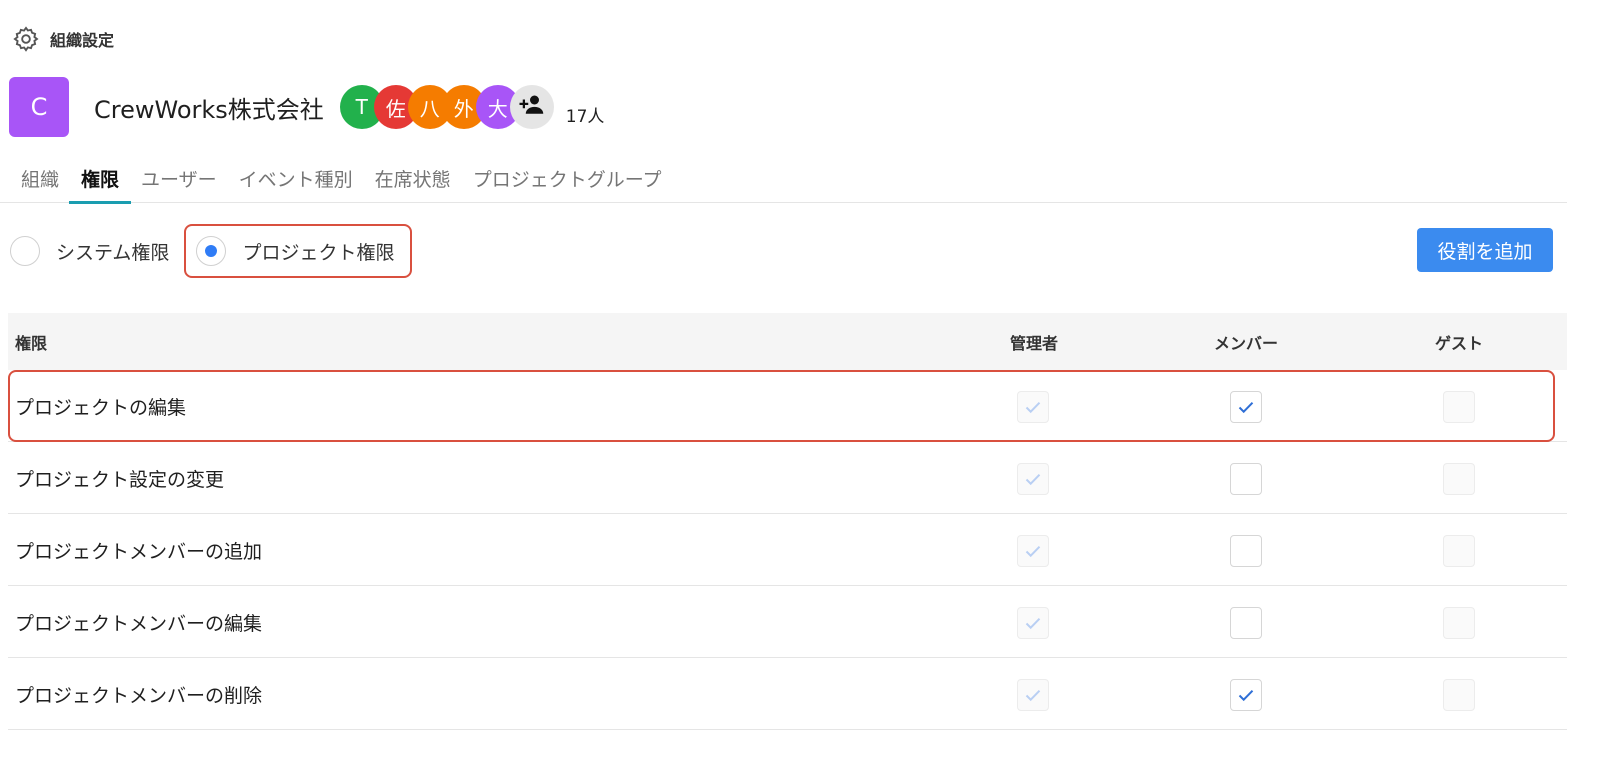 This screenshot has height=757, width=1619. What do you see at coordinates (787, 341) in the screenshot?
I see `table-header: 権限 管理者 メンバー ゲスト` at bounding box center [787, 341].